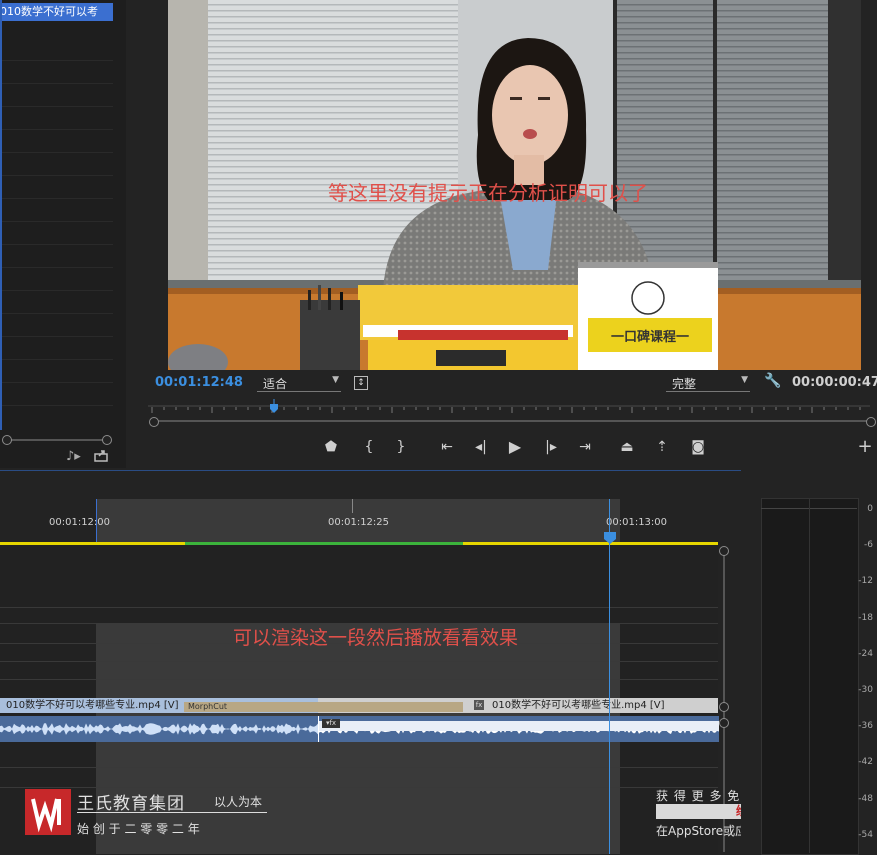 This screenshot has height=855, width=877. I want to click on audio-meter-box, so click(810, 676).